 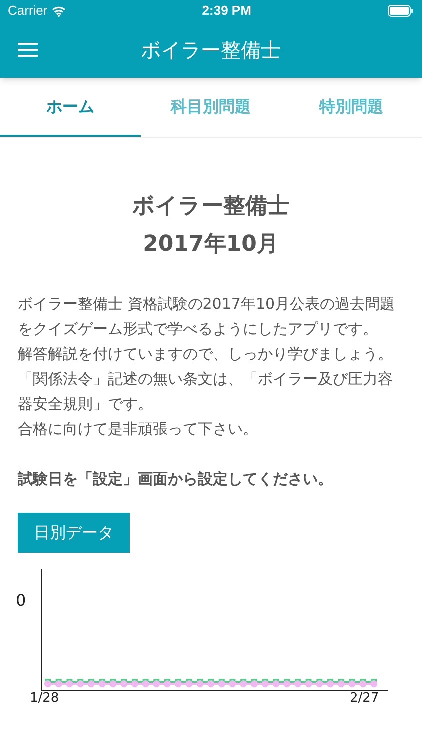 I want to click on battery-icon, so click(x=401, y=11).